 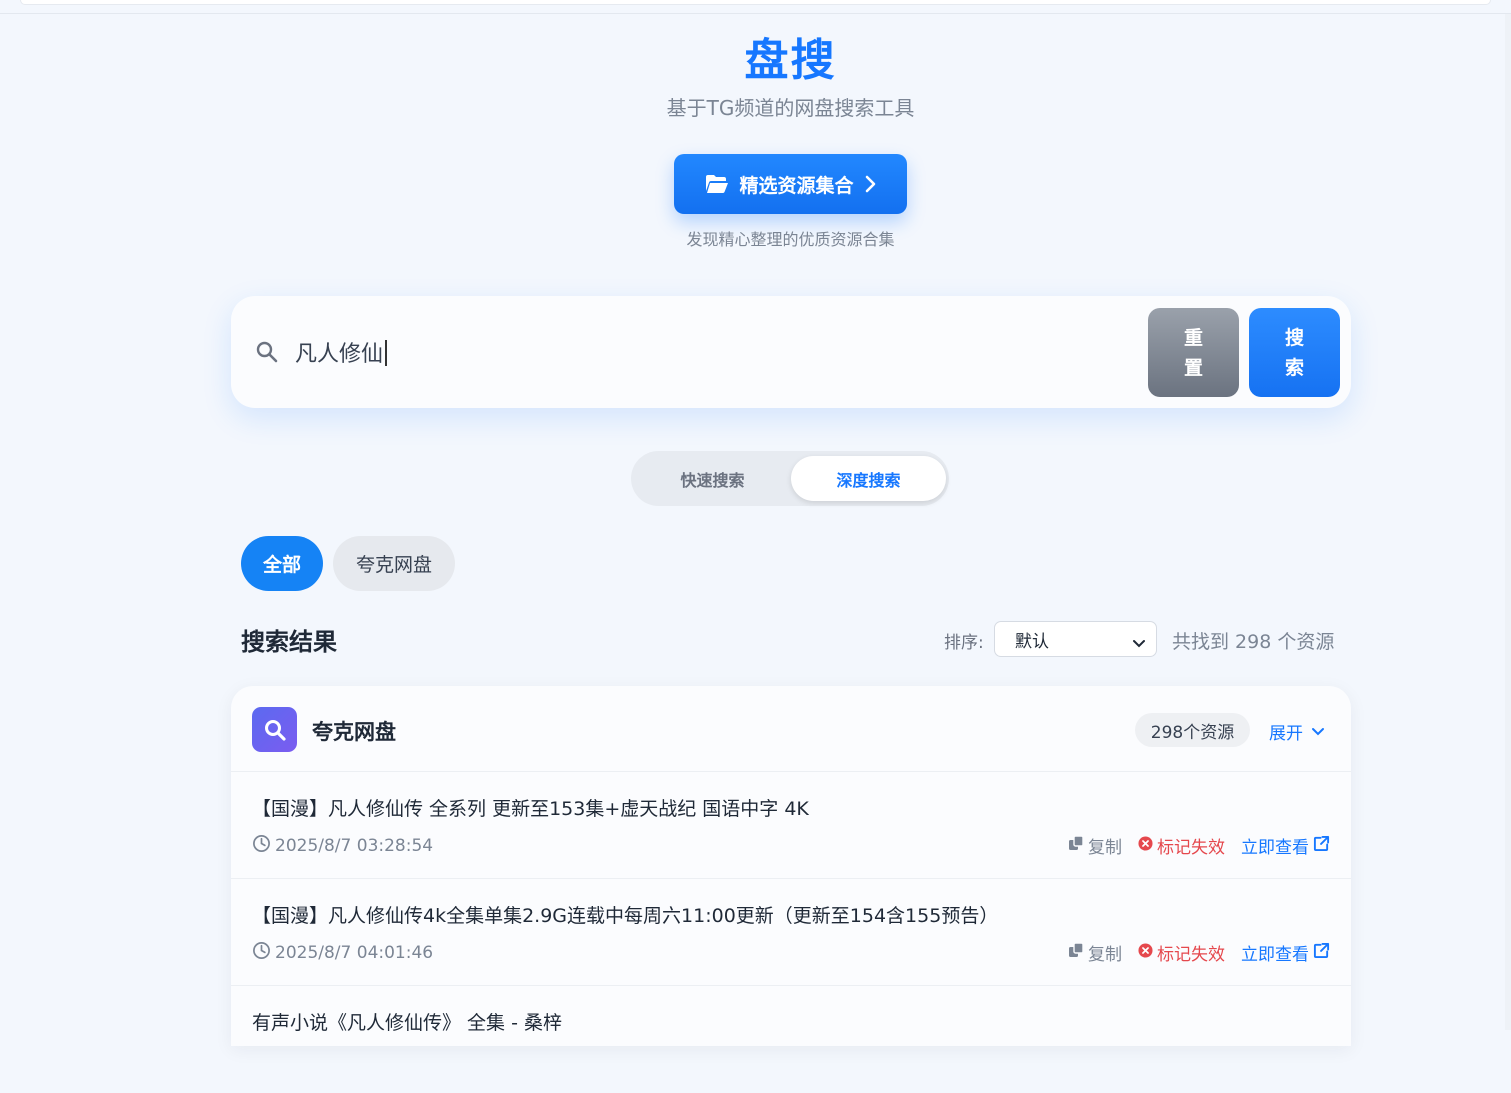 I want to click on tab-fast-search: 快速搜索, so click(x=712, y=478).